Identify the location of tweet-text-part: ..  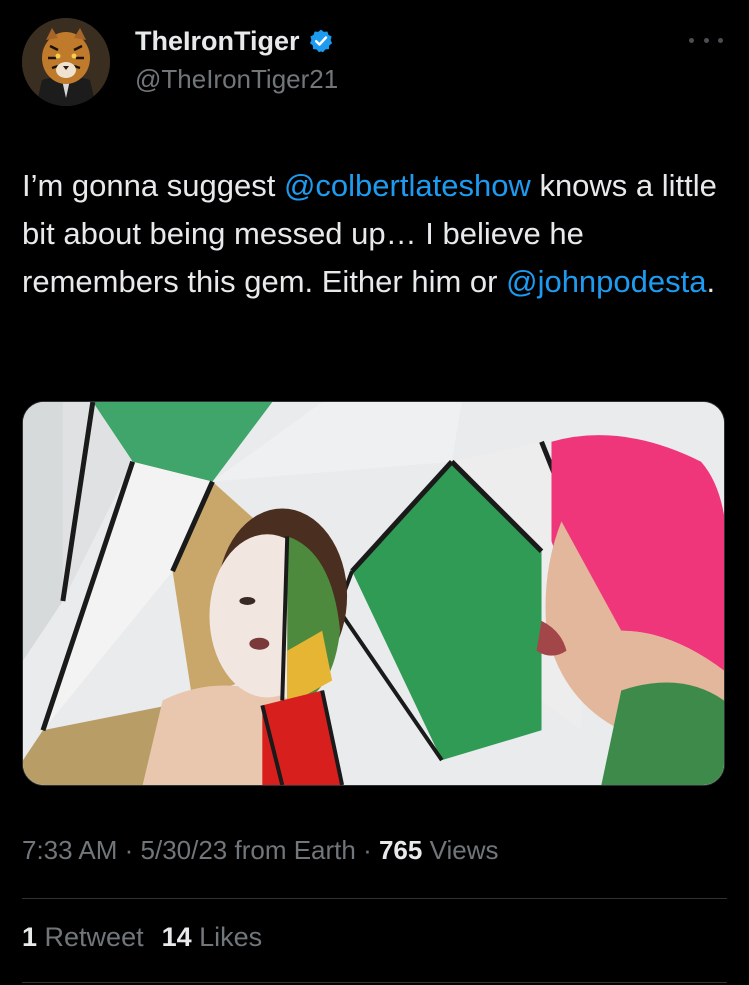
(711, 281).